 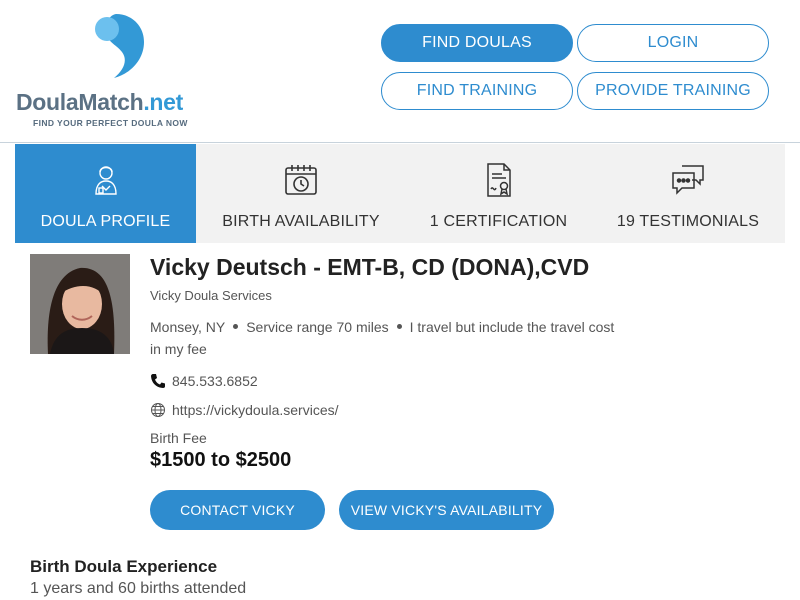 What do you see at coordinates (688, 180) in the screenshot?
I see `chat-bubbles-icon` at bounding box center [688, 180].